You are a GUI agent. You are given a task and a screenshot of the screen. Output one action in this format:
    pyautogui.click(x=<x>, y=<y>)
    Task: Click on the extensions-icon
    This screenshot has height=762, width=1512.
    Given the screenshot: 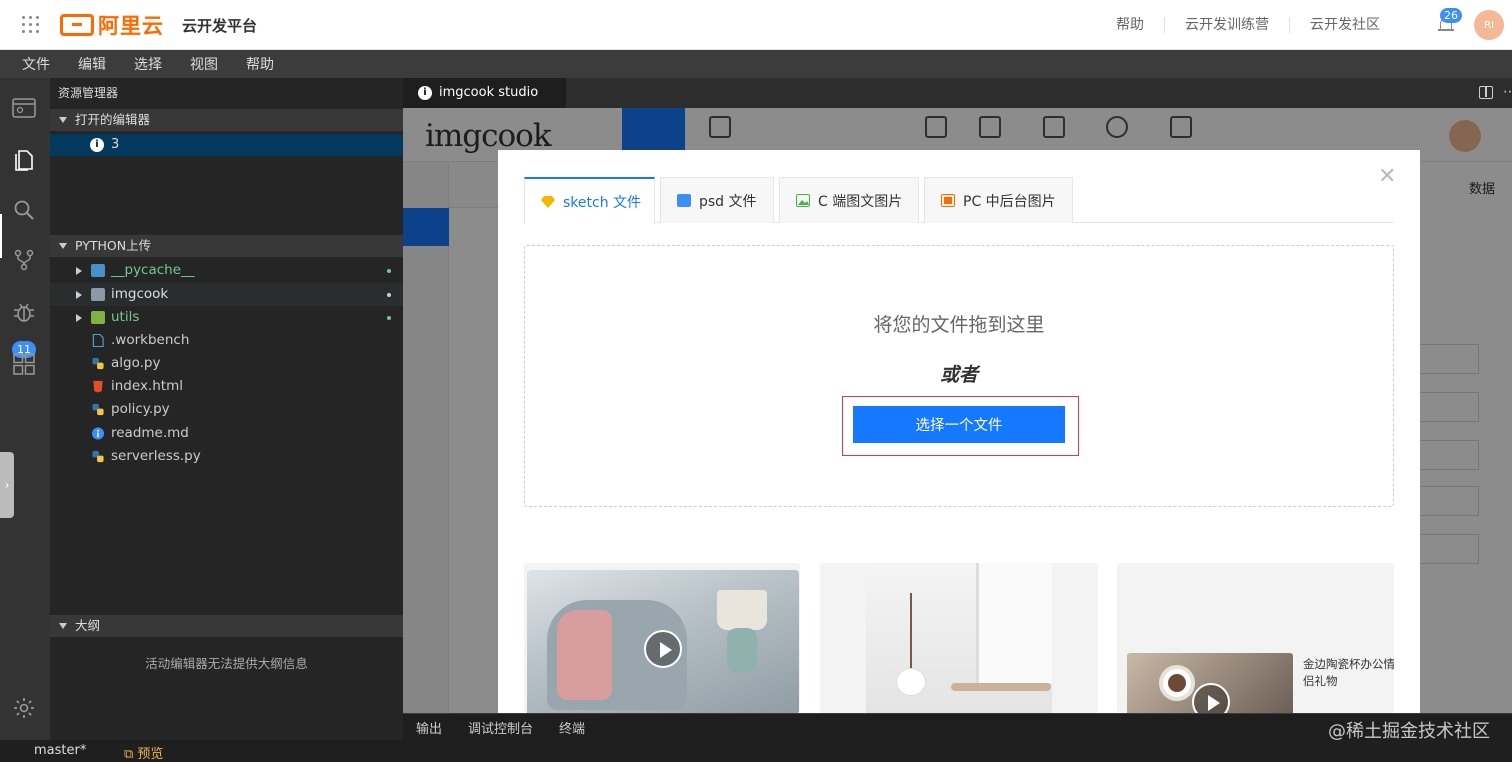 What is the action you would take?
    pyautogui.click(x=24, y=364)
    